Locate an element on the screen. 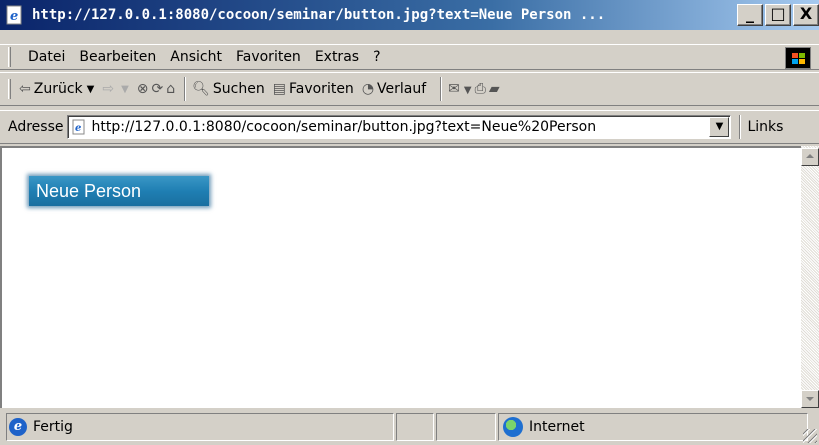 This screenshot has width=819, height=445. status-pane-main: e Fertig is located at coordinates (200, 426).